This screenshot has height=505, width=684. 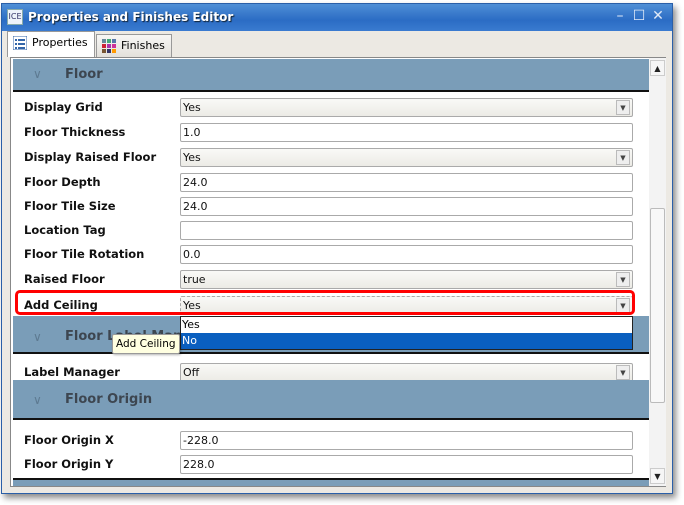 I want to click on section-title: Floor, so click(x=84, y=74).